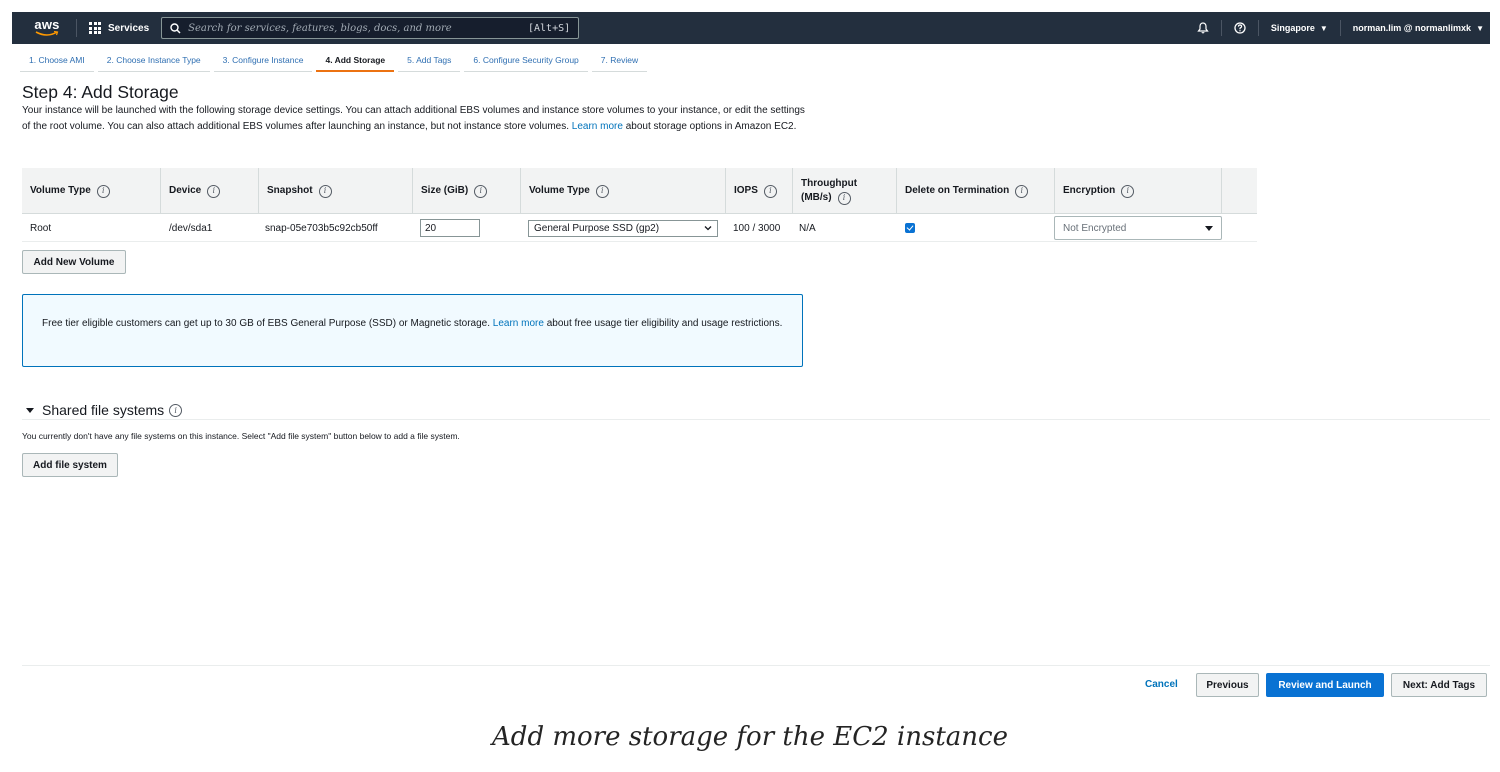 Image resolution: width=1500 pixels, height=772 pixels. I want to click on services-grid-icon, so click(95, 28).